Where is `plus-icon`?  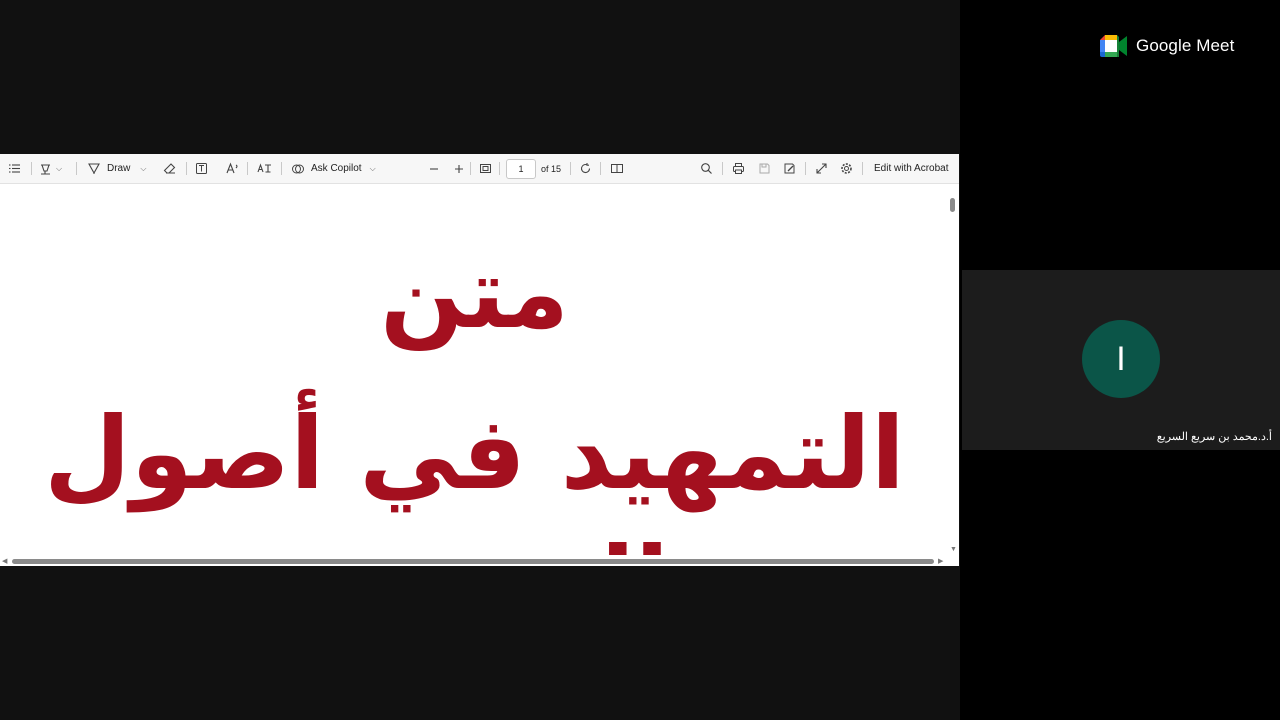
plus-icon is located at coordinates (459, 168).